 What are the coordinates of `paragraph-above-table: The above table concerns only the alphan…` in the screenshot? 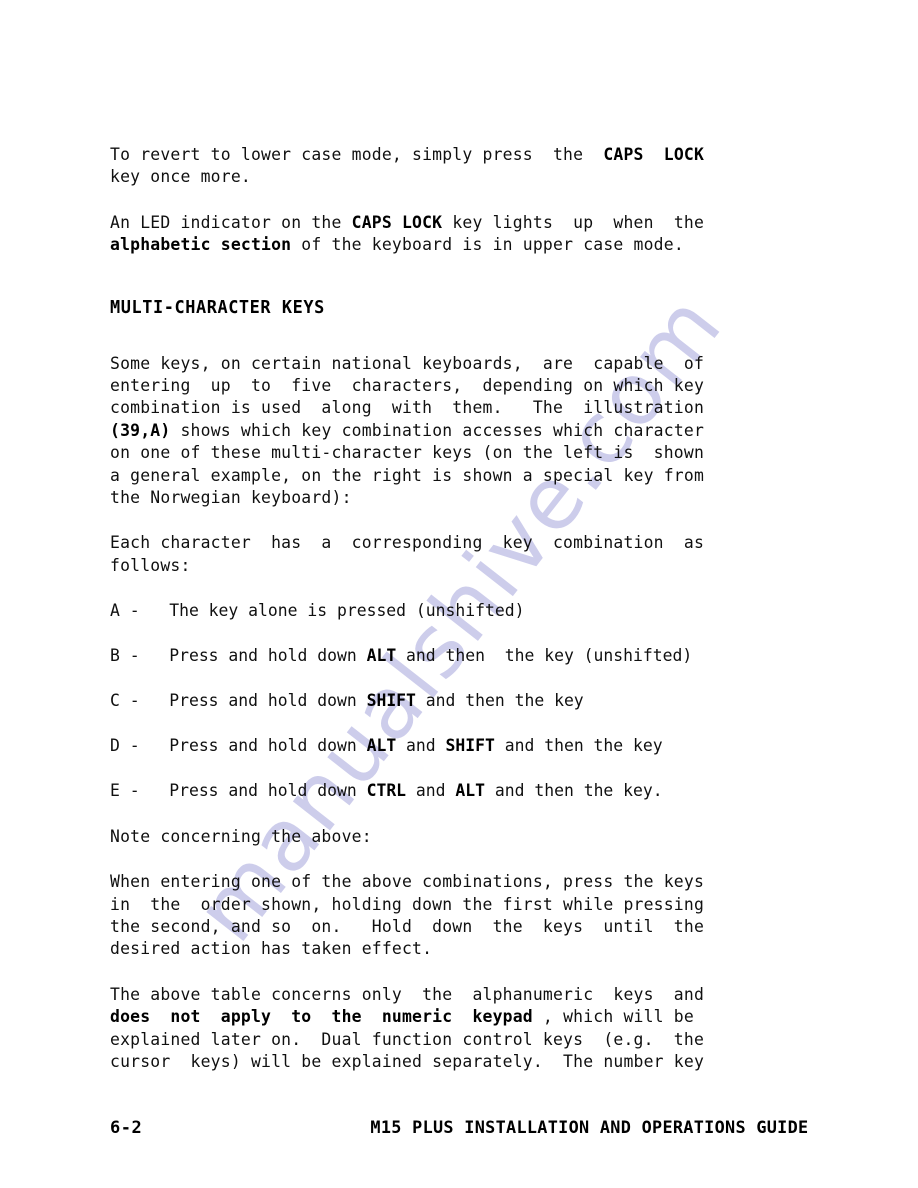 It's located at (460, 1029).